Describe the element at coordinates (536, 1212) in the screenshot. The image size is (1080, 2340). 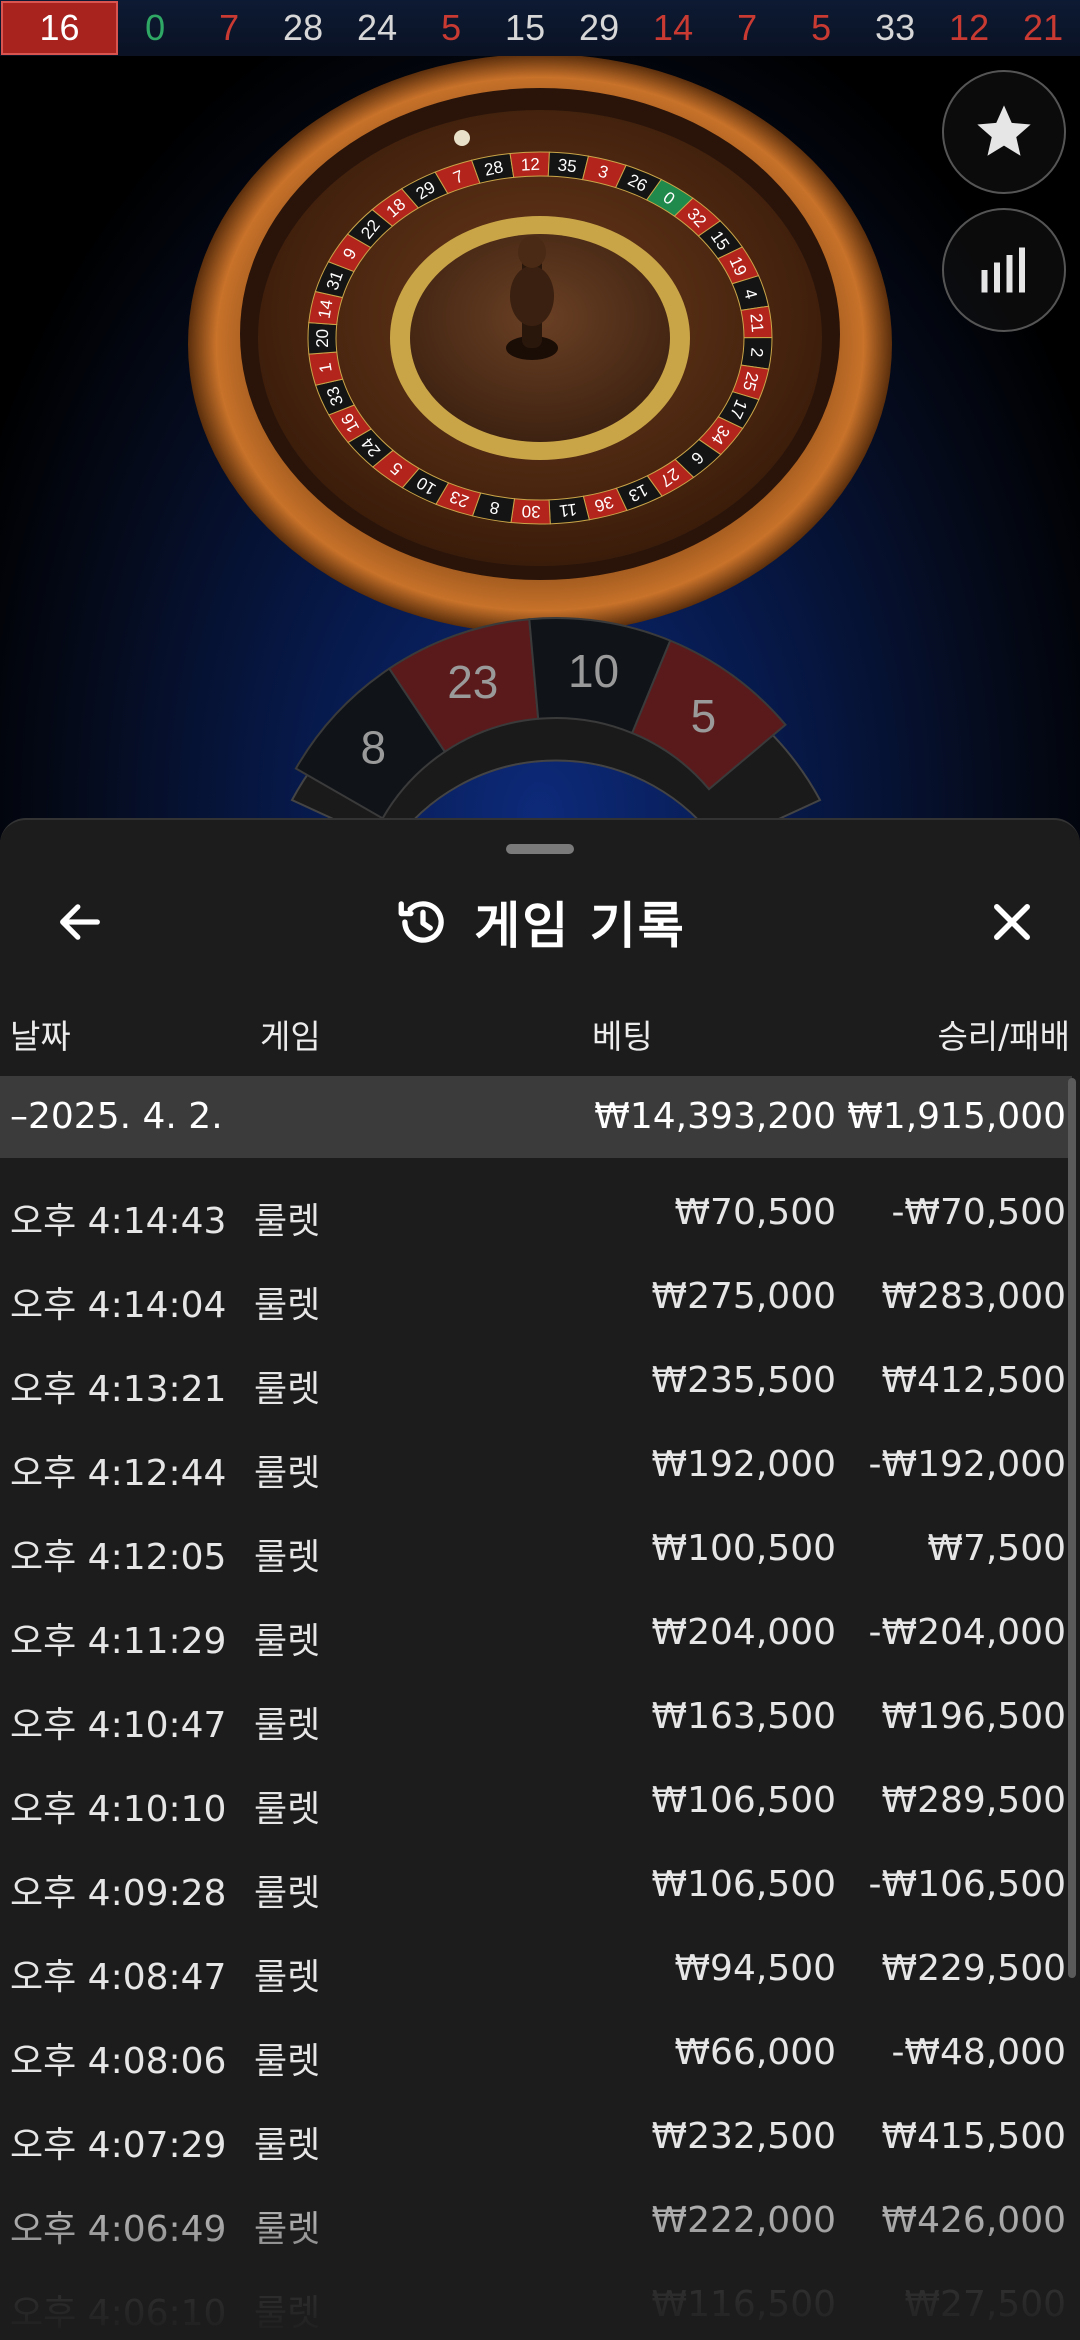
I see `history-row: 오후 4:14:43 룰렛 ₩70,500 -₩70,500` at that location.